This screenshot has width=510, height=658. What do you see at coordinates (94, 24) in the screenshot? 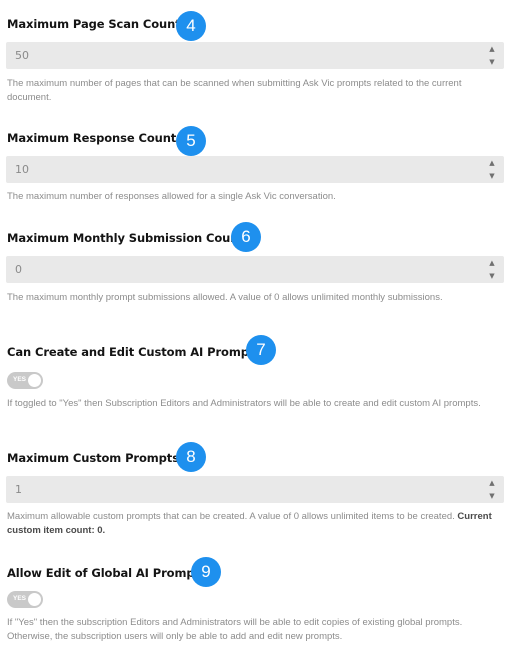
I see `label-max-page-scan-count: Maximum Page Scan Count` at bounding box center [94, 24].